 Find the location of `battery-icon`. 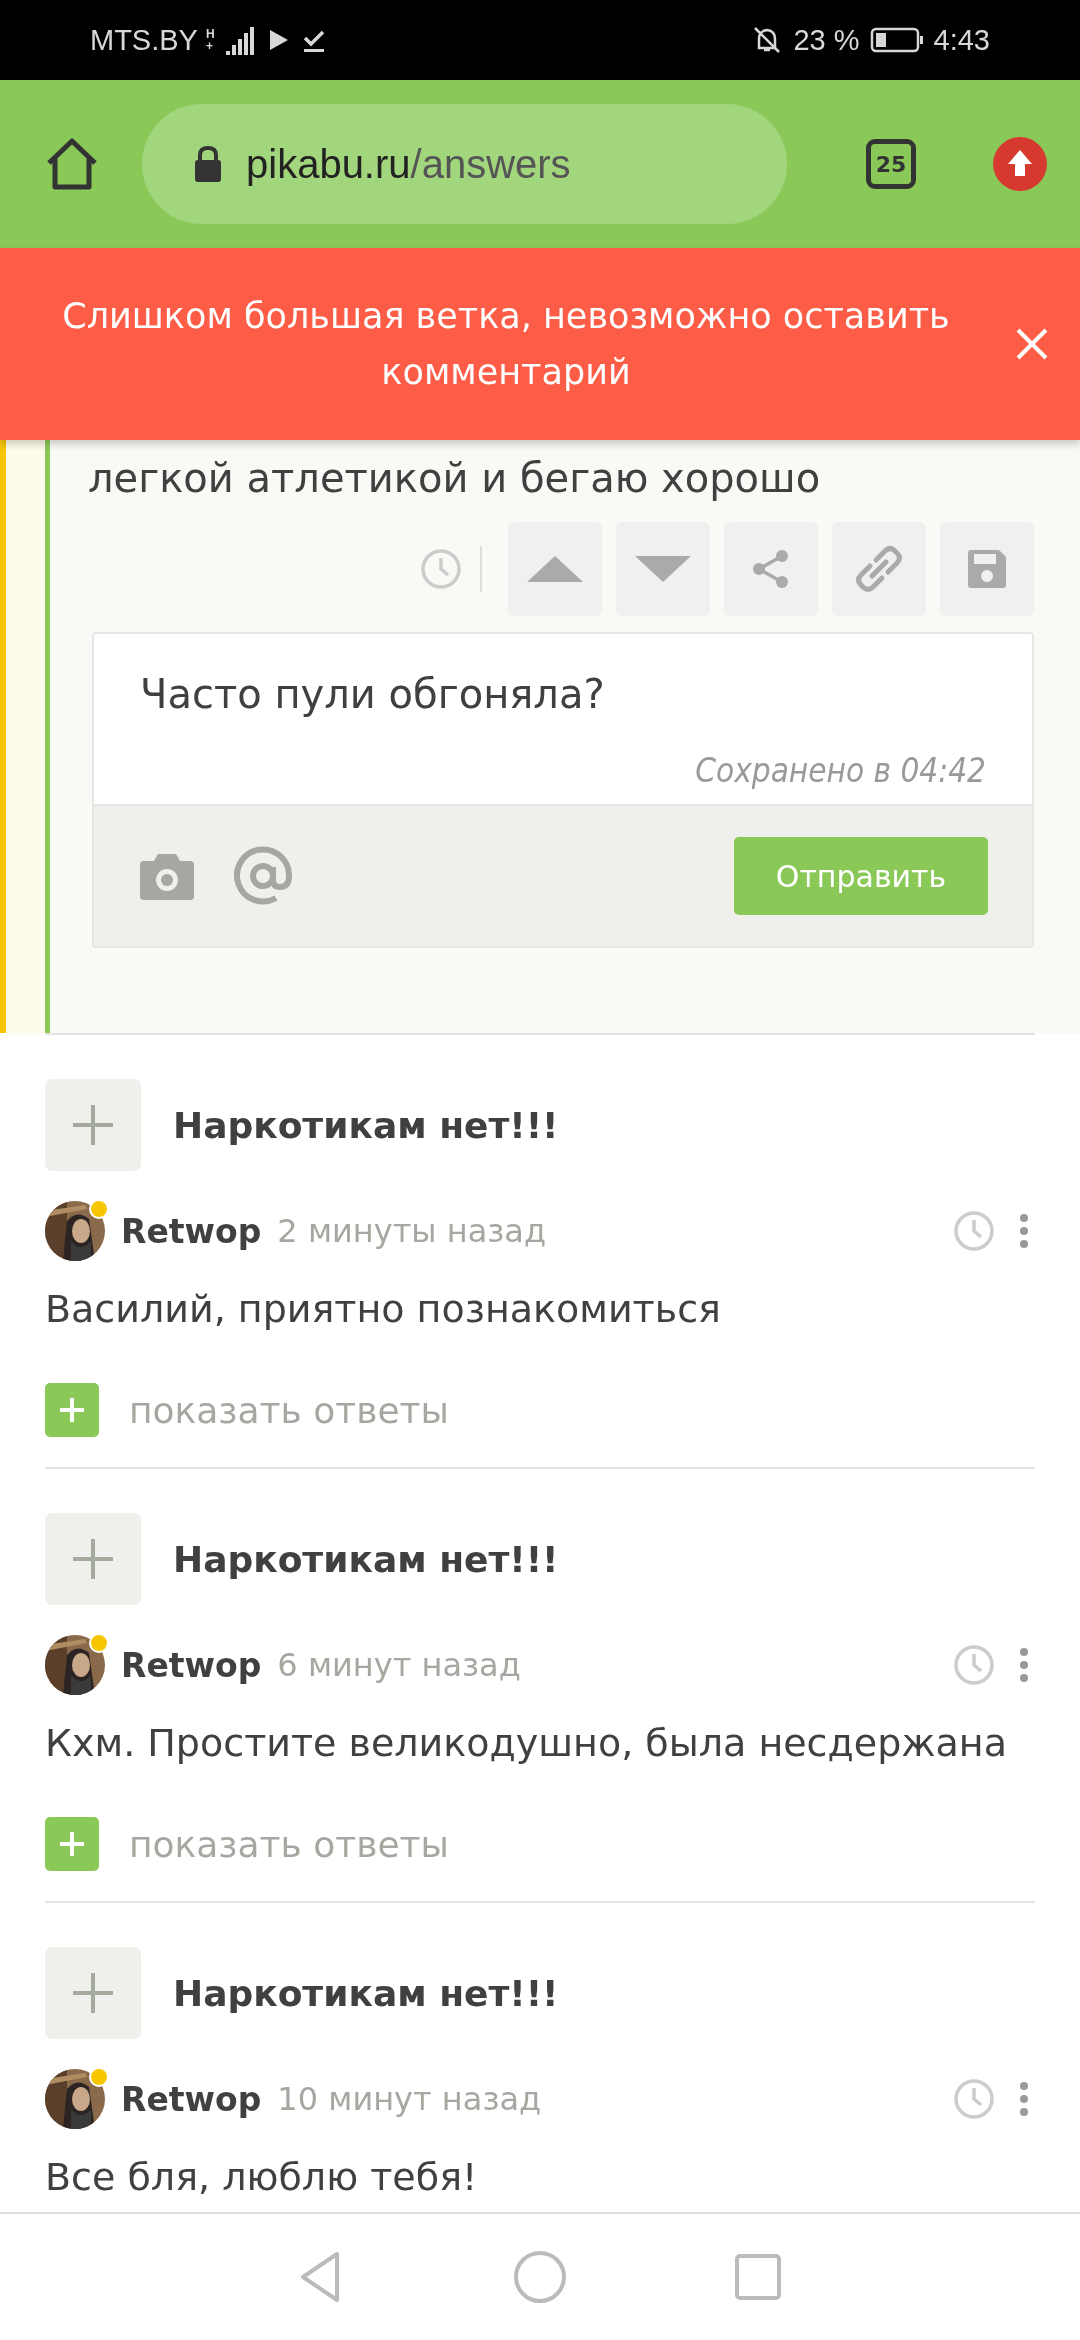

battery-icon is located at coordinates (896, 40).